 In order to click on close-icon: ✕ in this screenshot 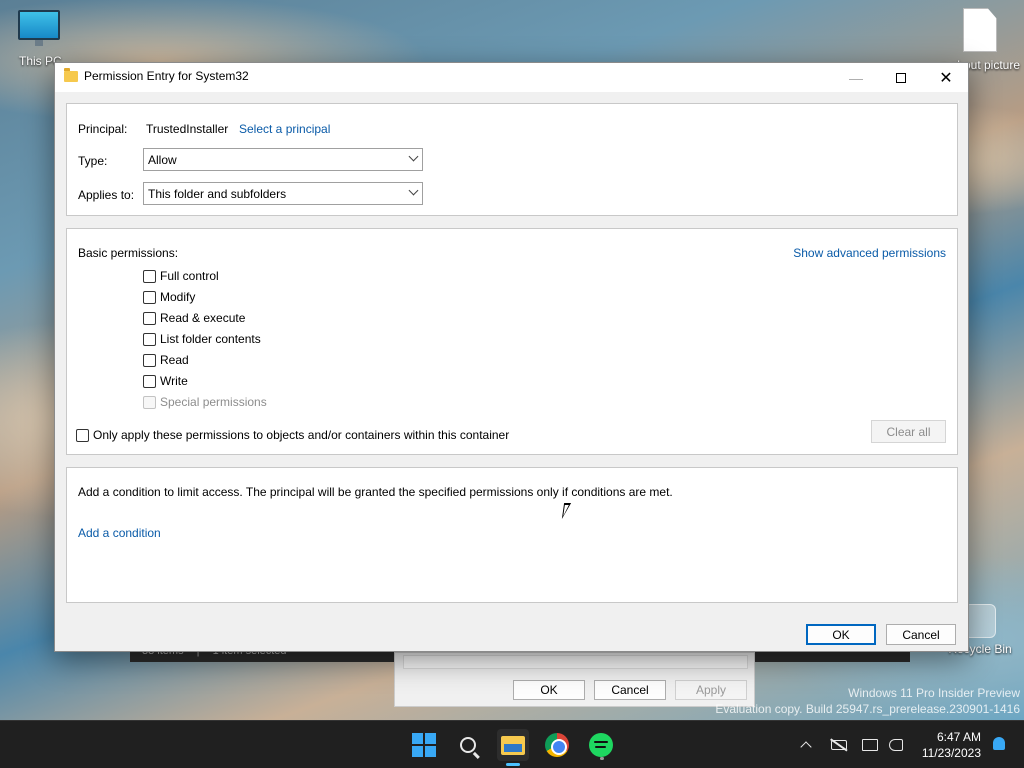, I will do `click(946, 78)`.